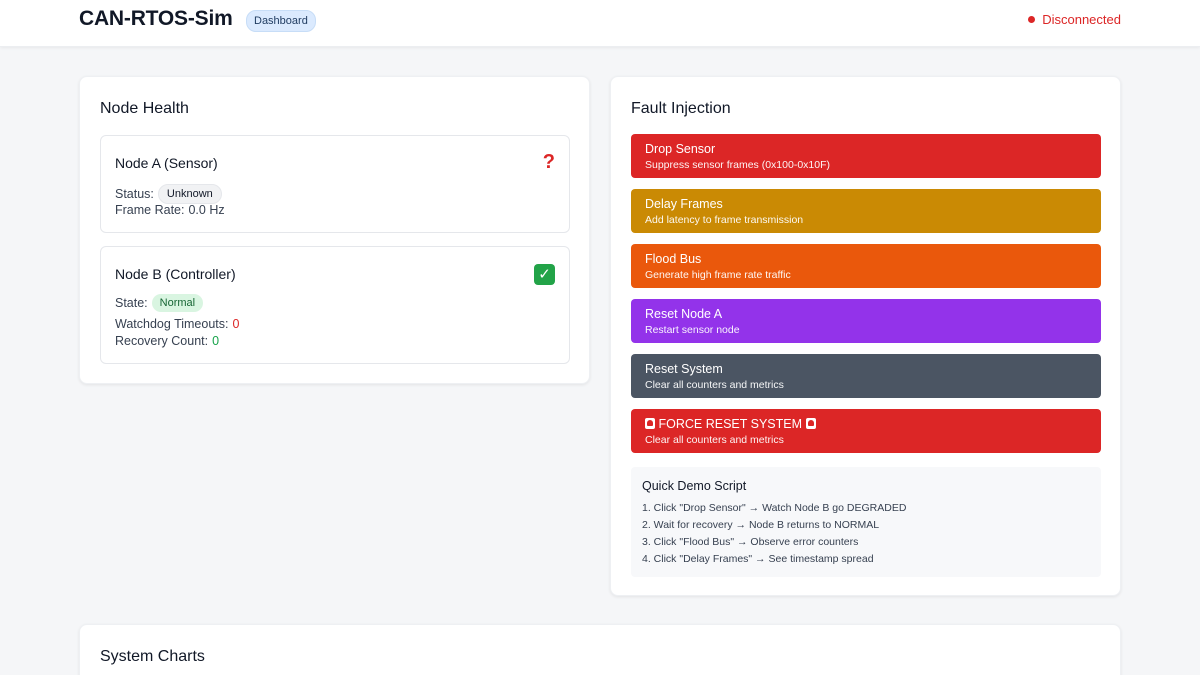 This screenshot has width=1200, height=675. Describe the element at coordinates (172, 324) in the screenshot. I see `node-b-watchdog-label: Watchdog Timeouts:` at that location.